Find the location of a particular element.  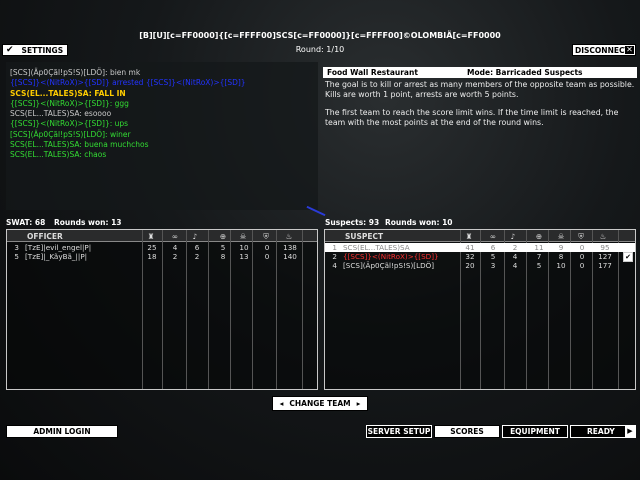

suspects-score: Suspects: 93 is located at coordinates (352, 222).